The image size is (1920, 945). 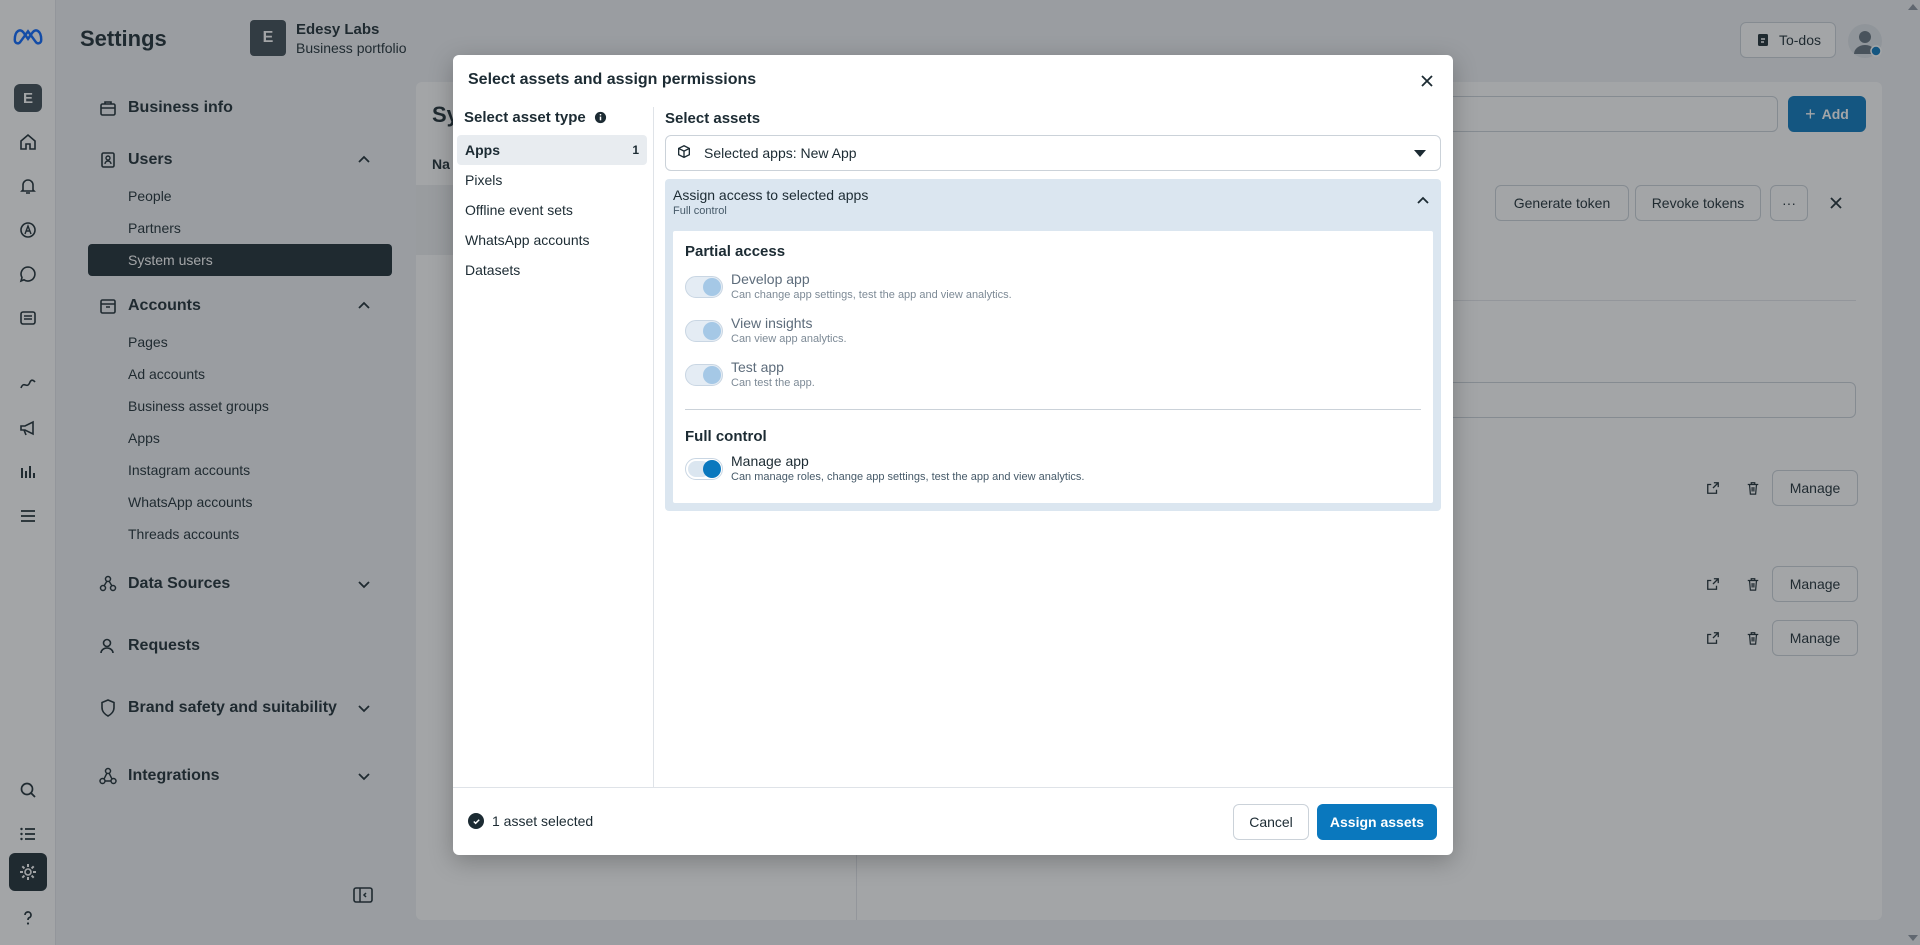 What do you see at coordinates (482, 150) in the screenshot?
I see `asset-type-label: Apps` at bounding box center [482, 150].